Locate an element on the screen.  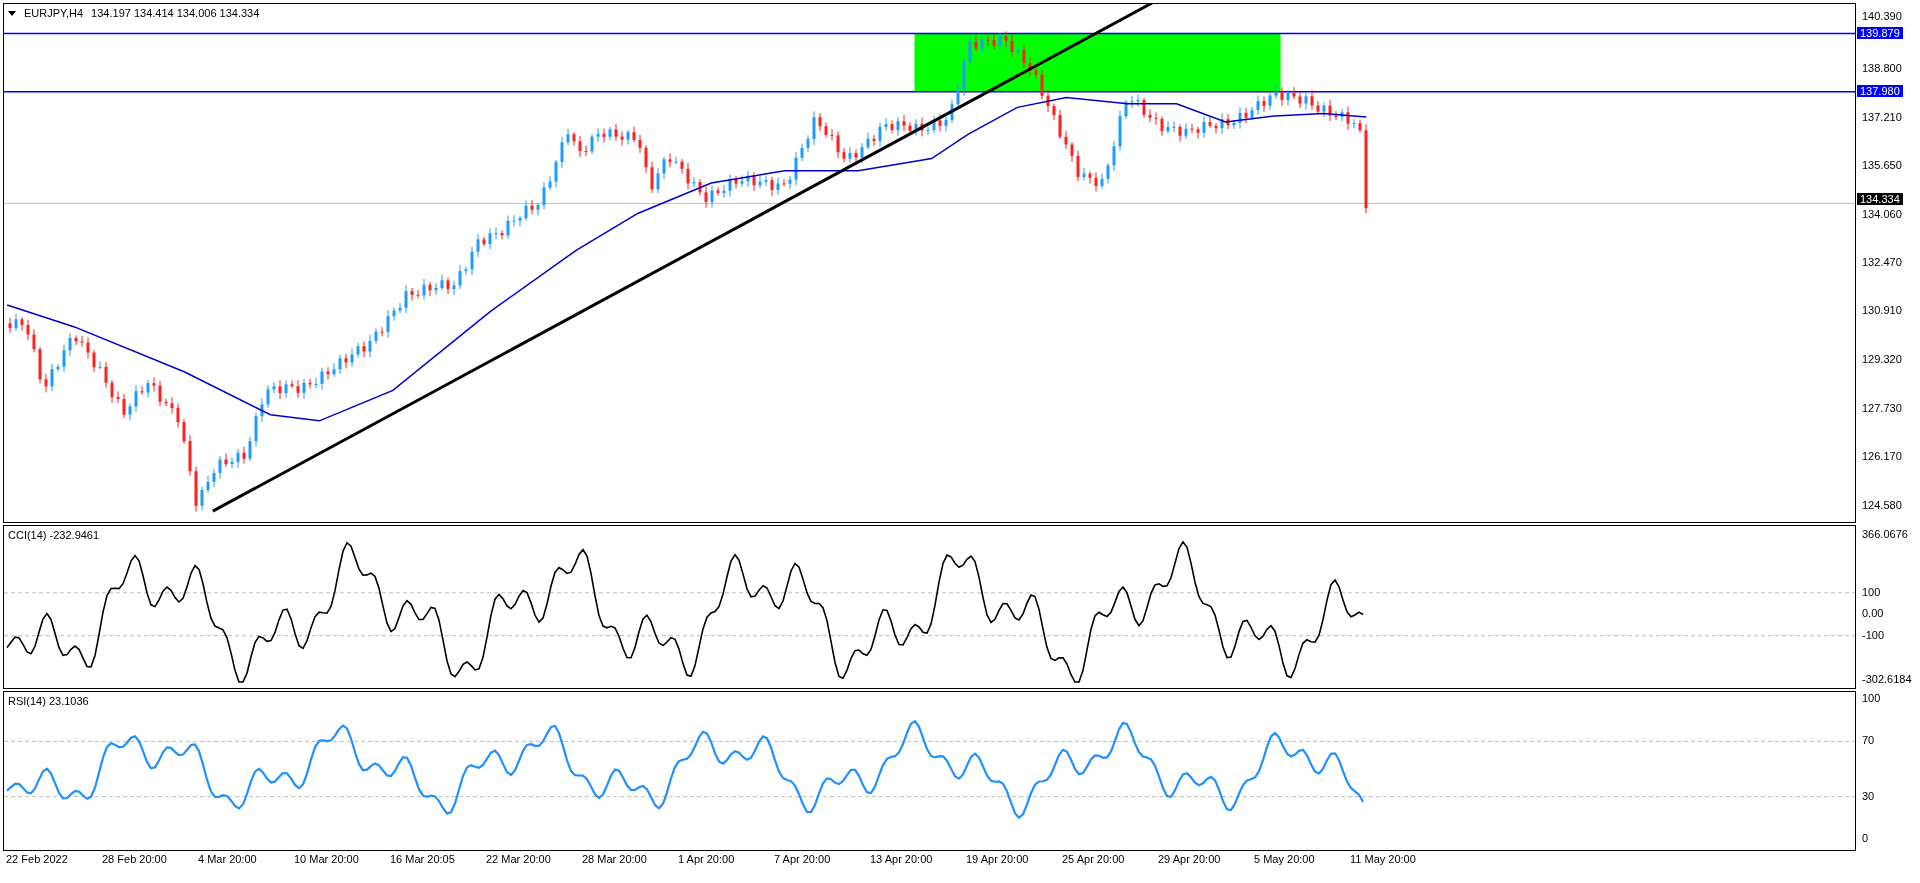
indicator-title: RSI(14) 23.1036 is located at coordinates (48, 701).